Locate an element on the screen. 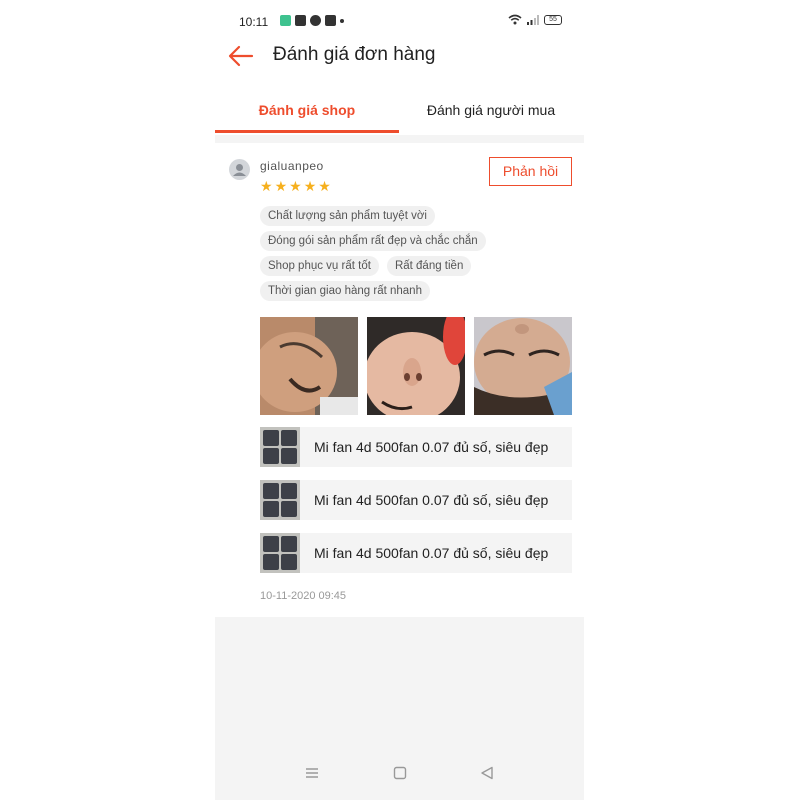 The width and height of the screenshot is (800, 800). menu-nav-button is located at coordinates (312, 775).